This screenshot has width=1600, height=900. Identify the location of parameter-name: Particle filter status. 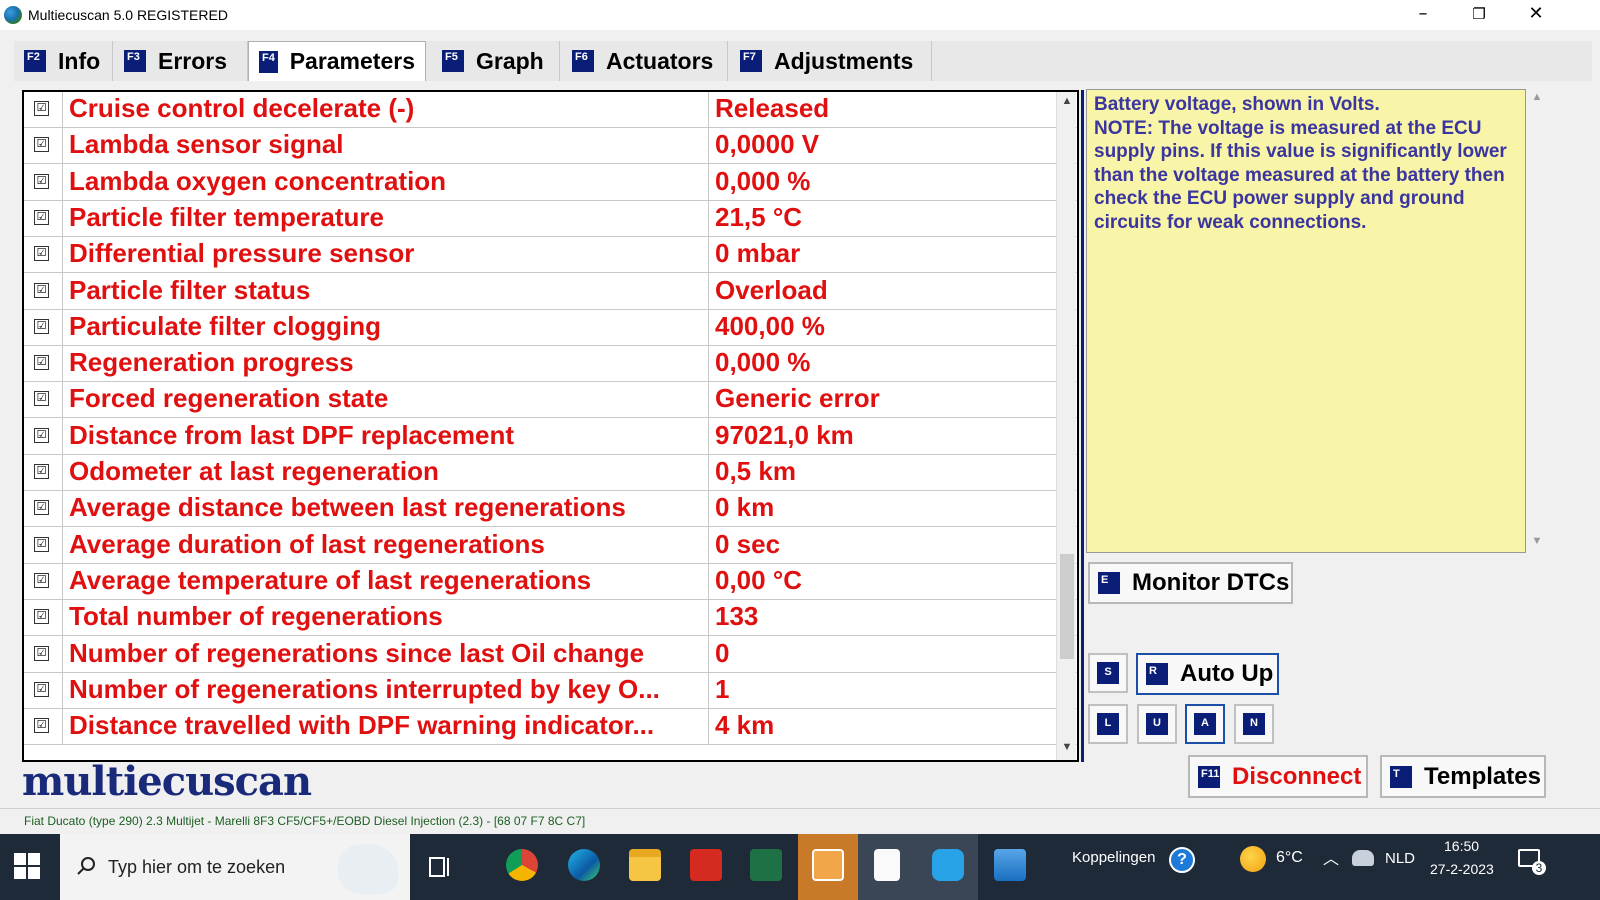
(190, 289).